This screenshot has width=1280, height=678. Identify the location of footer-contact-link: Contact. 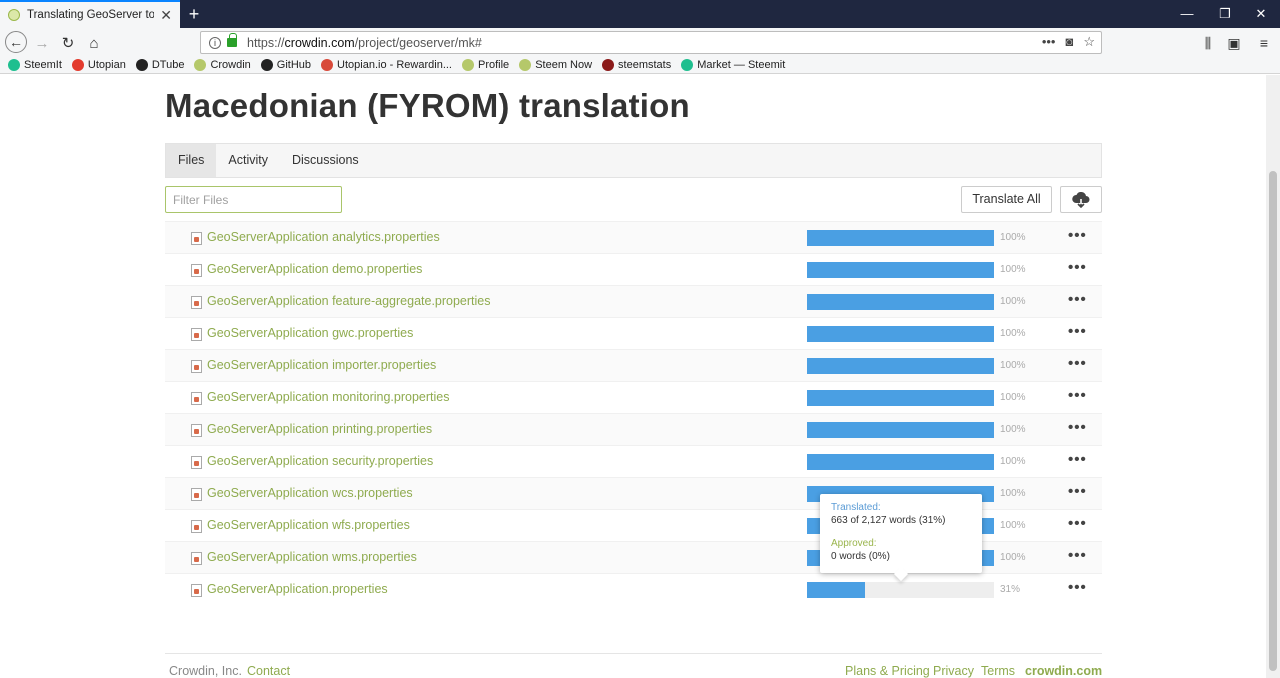
(268, 671).